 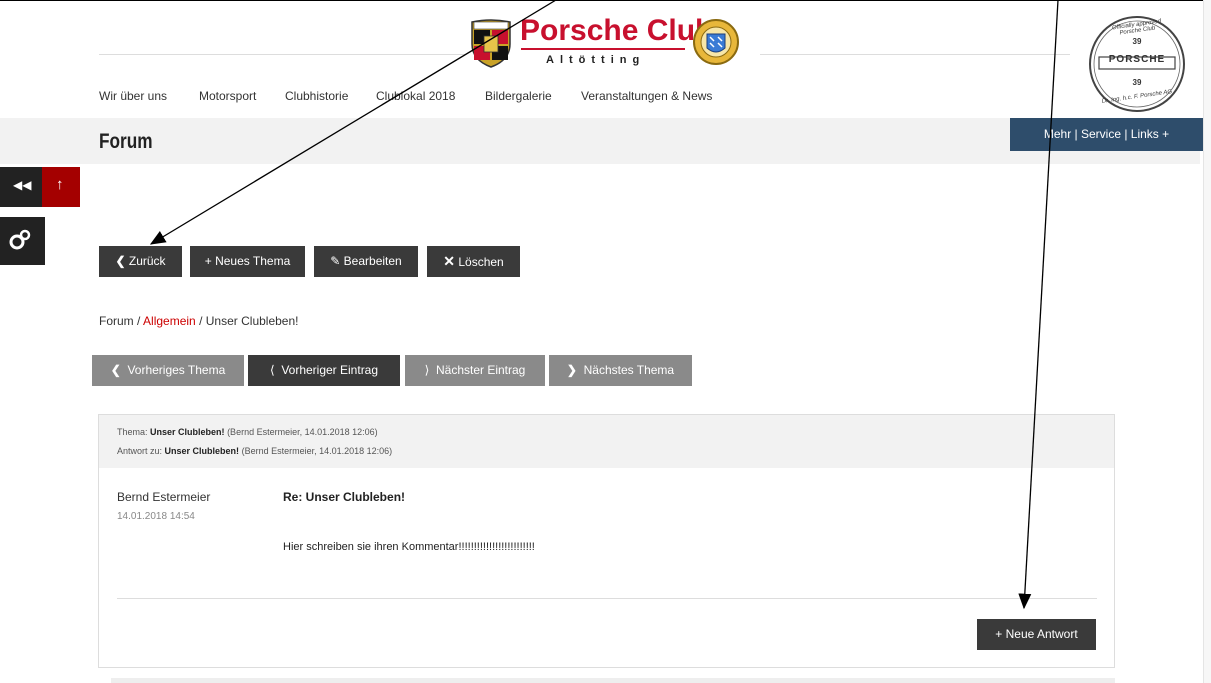 I want to click on arrow-to-back-button, so click(x=353, y=122).